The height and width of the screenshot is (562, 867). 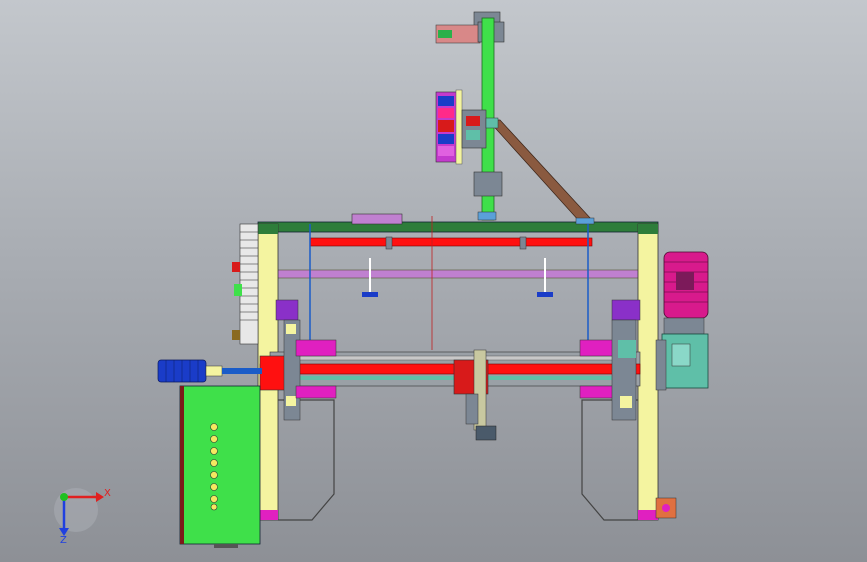 What do you see at coordinates (514, 117) in the screenshot?
I see `upper-mast-assembly` at bounding box center [514, 117].